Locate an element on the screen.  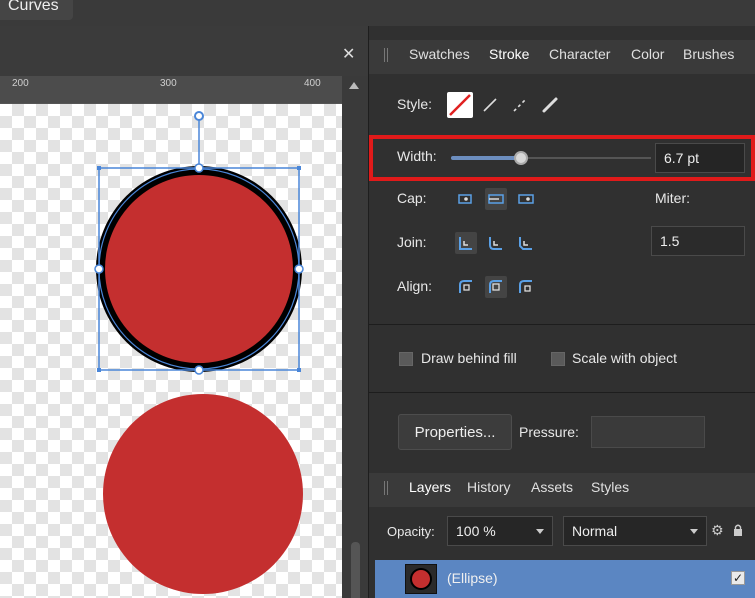
tab-history: History is located at coordinates (489, 487).